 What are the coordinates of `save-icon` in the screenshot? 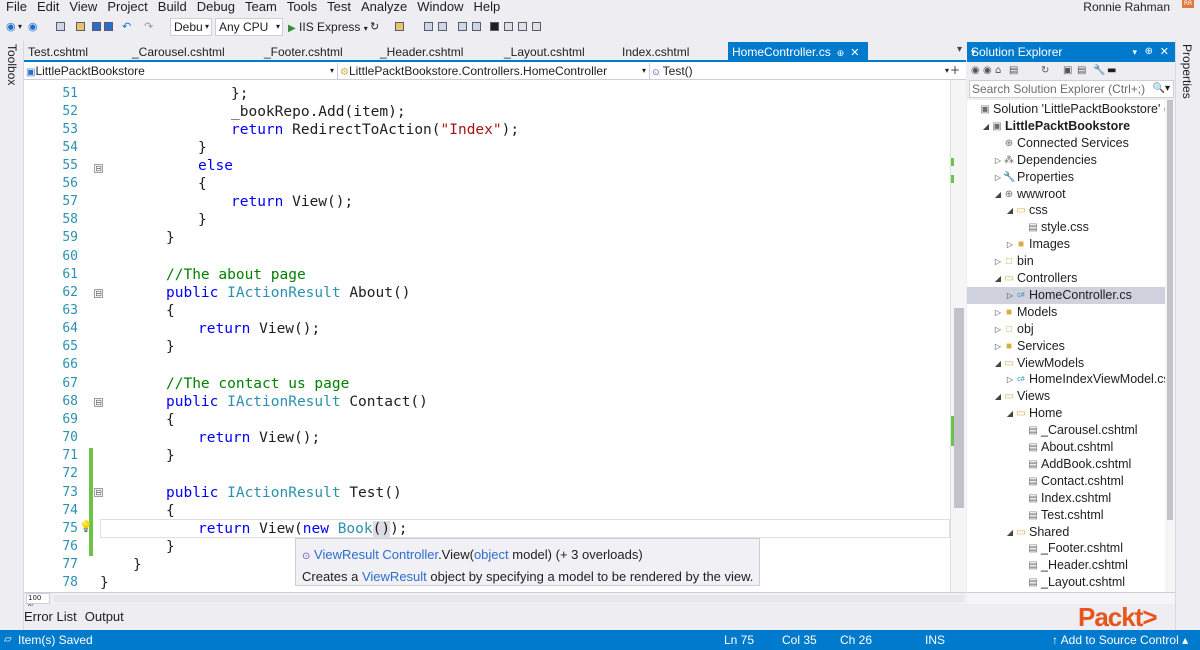 It's located at (96, 26).